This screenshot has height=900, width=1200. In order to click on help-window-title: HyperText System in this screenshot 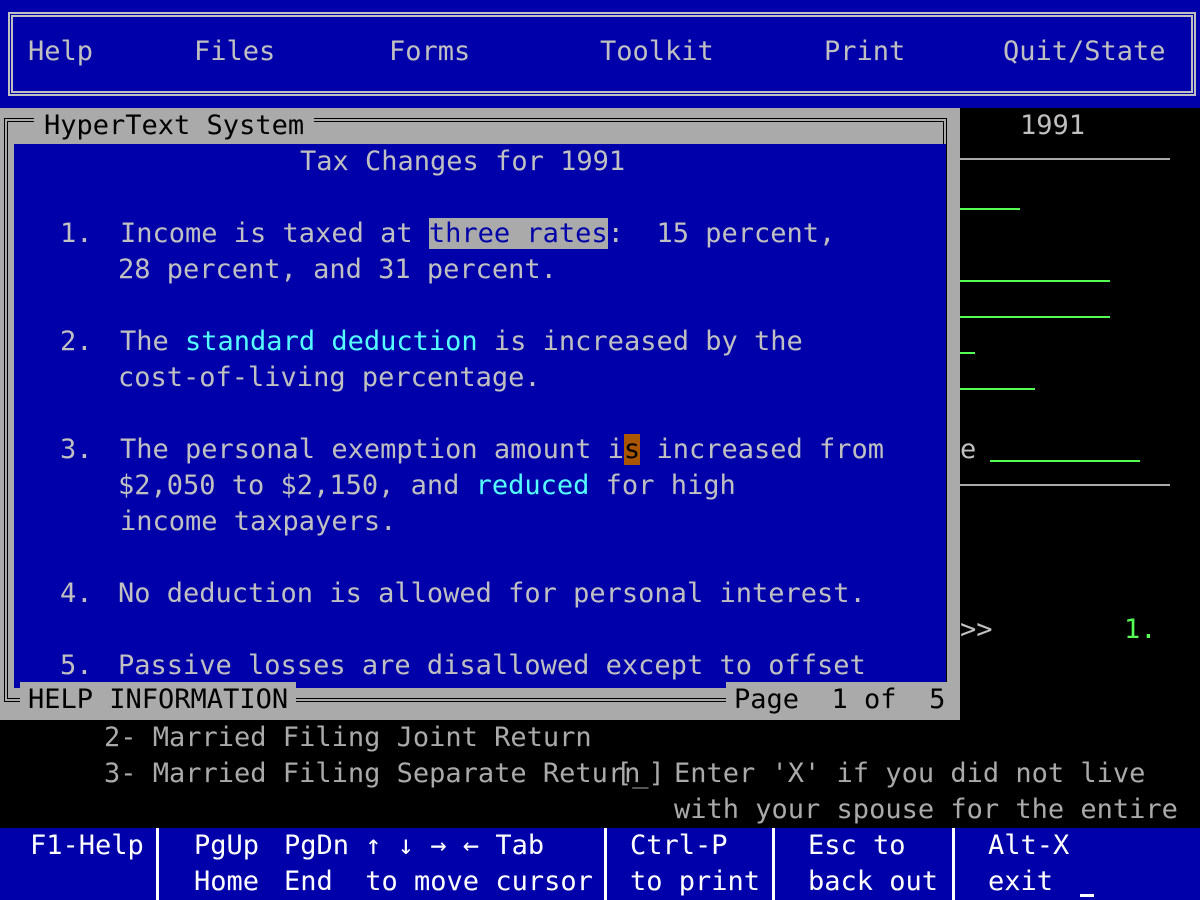, I will do `click(174, 126)`.